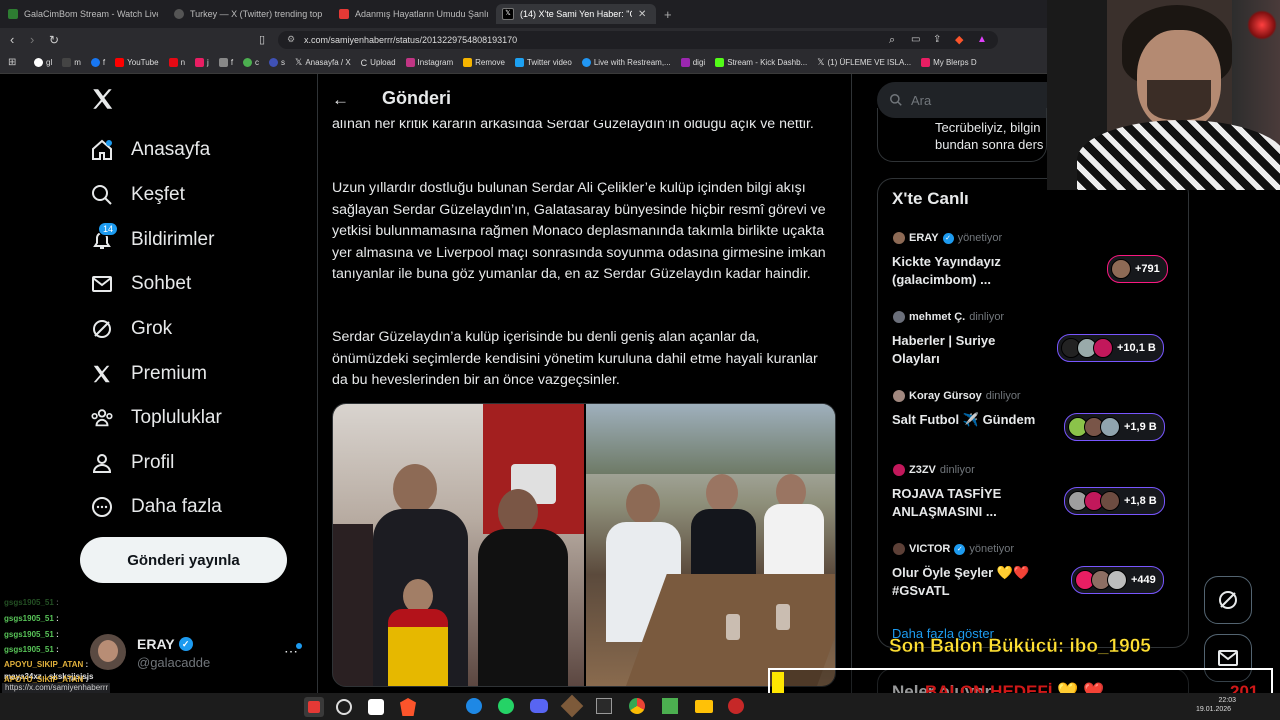  I want to click on browser-tab-2: Turkey — X (Twitter) trending topics, so click(248, 14).